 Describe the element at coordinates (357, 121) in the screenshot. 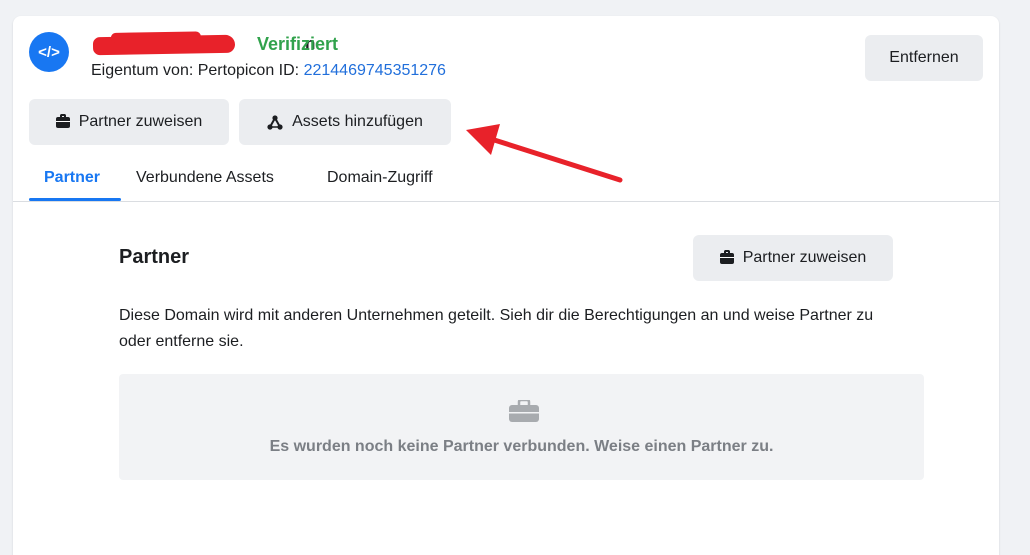

I see `add-assets-button-label: Assets hinzufügen` at that location.